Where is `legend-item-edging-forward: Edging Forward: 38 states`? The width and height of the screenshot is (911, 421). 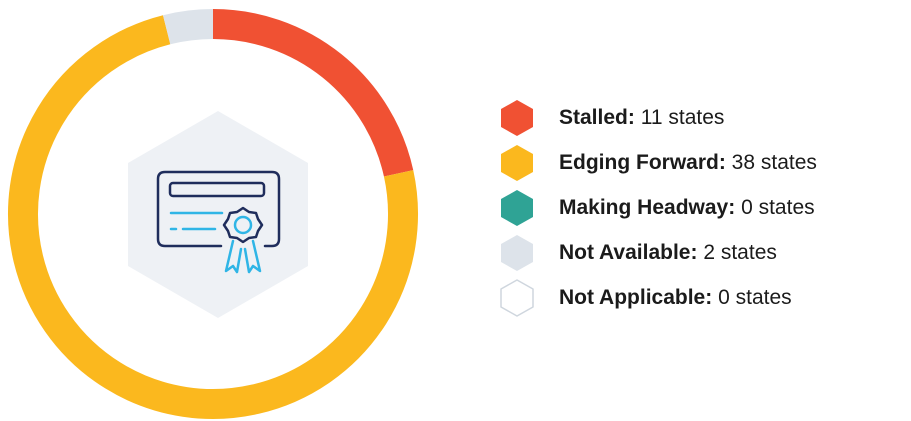 legend-item-edging-forward: Edging Forward: 38 states is located at coordinates (657, 163).